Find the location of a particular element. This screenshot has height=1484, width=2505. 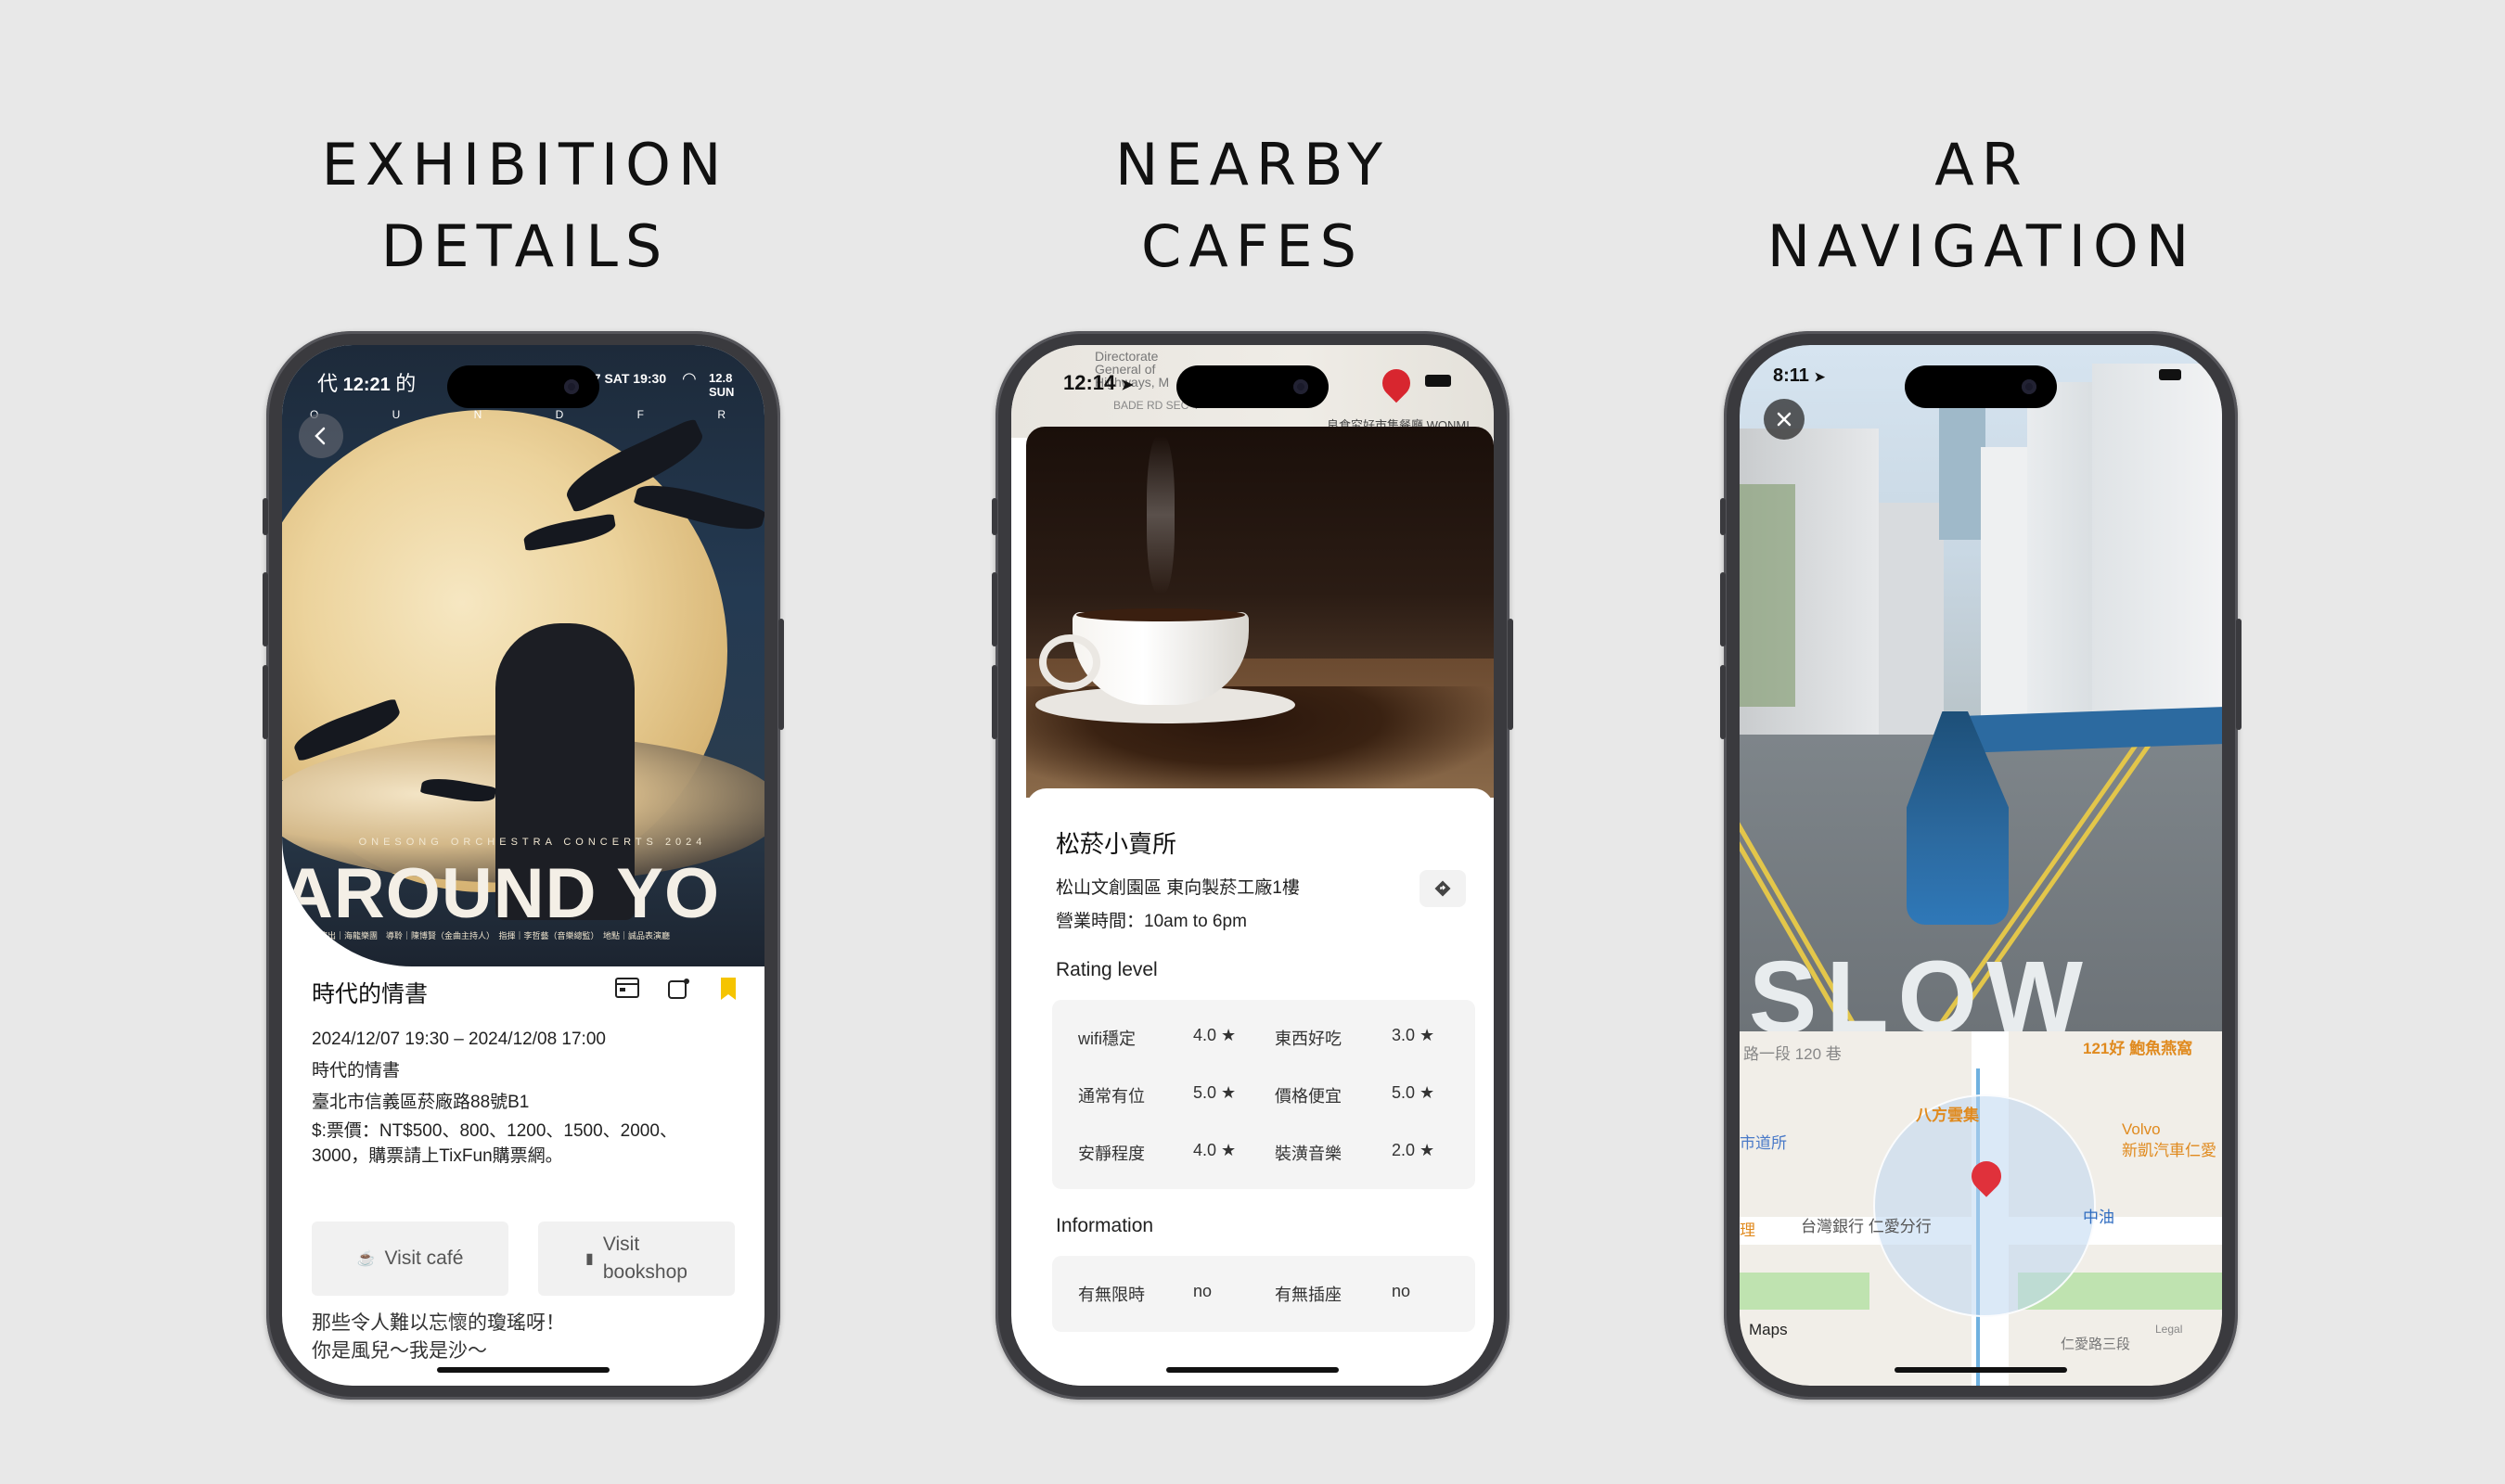

rating-label: 價格便宜 is located at coordinates (1309, 1096).